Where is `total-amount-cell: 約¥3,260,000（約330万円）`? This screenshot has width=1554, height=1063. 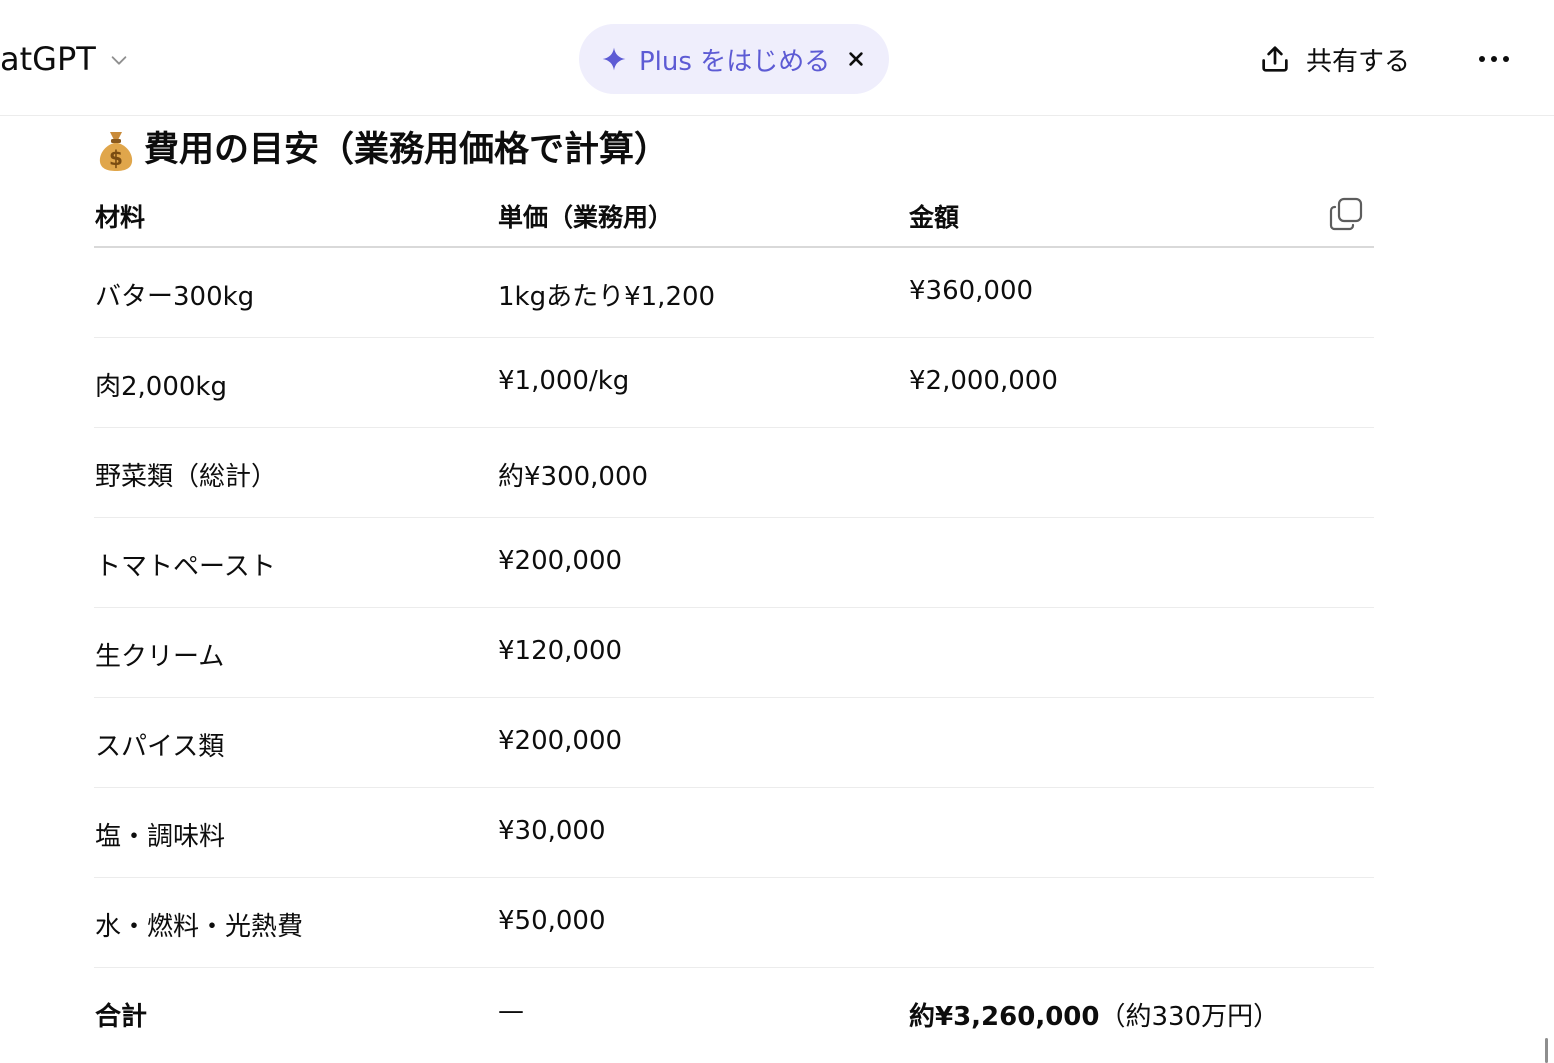
total-amount-cell: 約¥3,260,000（約330万円） is located at coordinates (1094, 1014).